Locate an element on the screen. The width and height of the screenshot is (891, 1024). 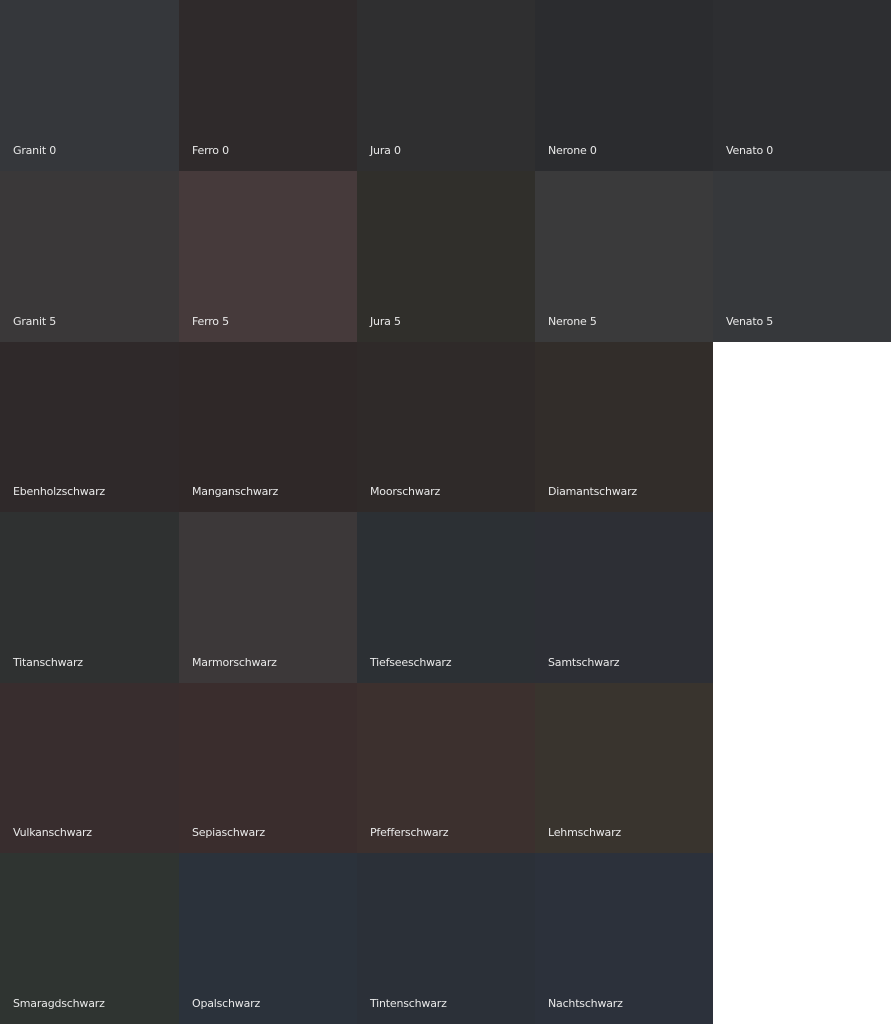
swatch-opalschwarz: Opalschwarz is located at coordinates (268, 938).